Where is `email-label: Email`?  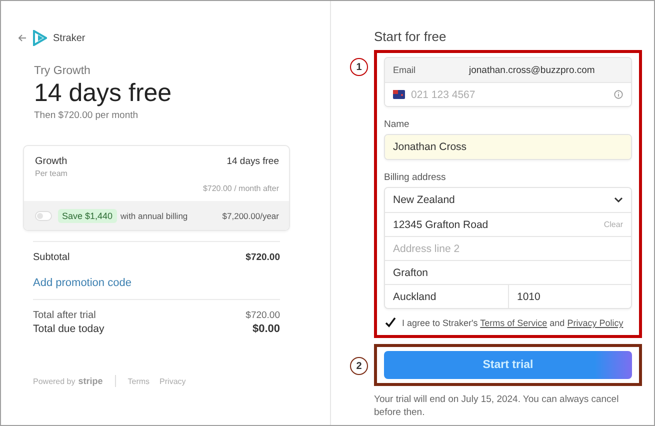
email-label: Email is located at coordinates (405, 70).